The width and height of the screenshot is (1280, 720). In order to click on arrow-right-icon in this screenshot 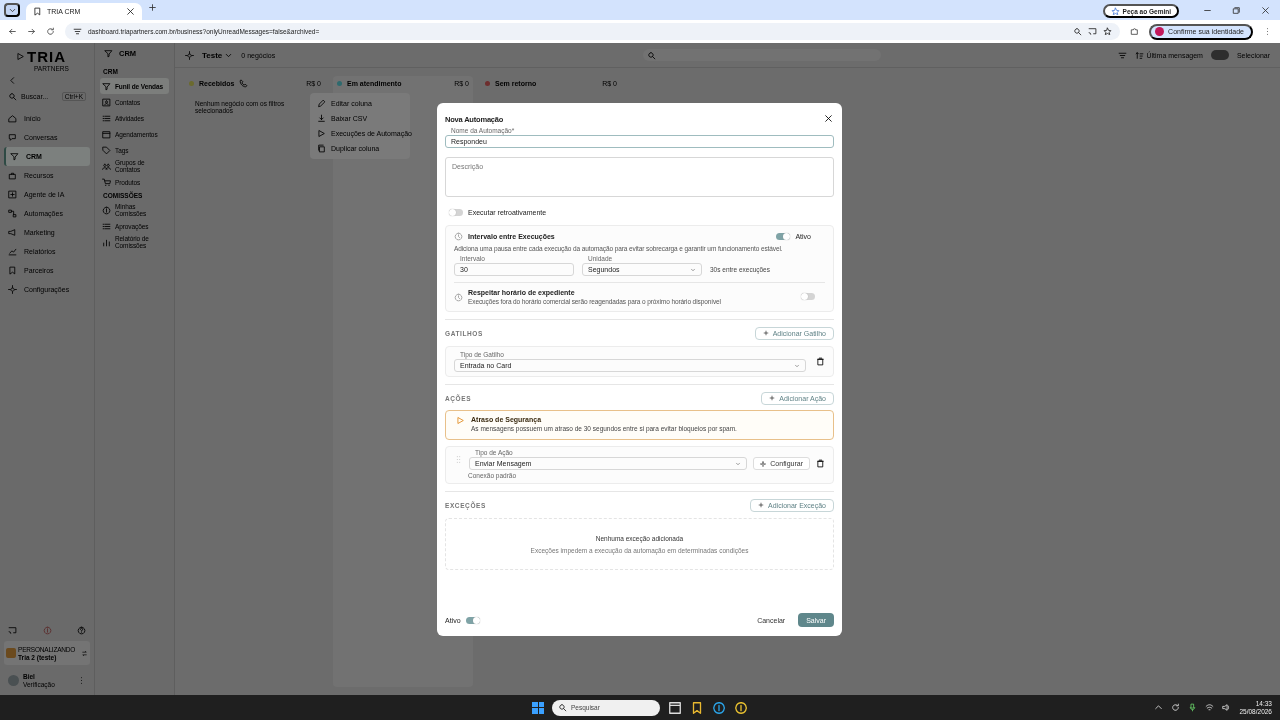, I will do `click(31, 31)`.